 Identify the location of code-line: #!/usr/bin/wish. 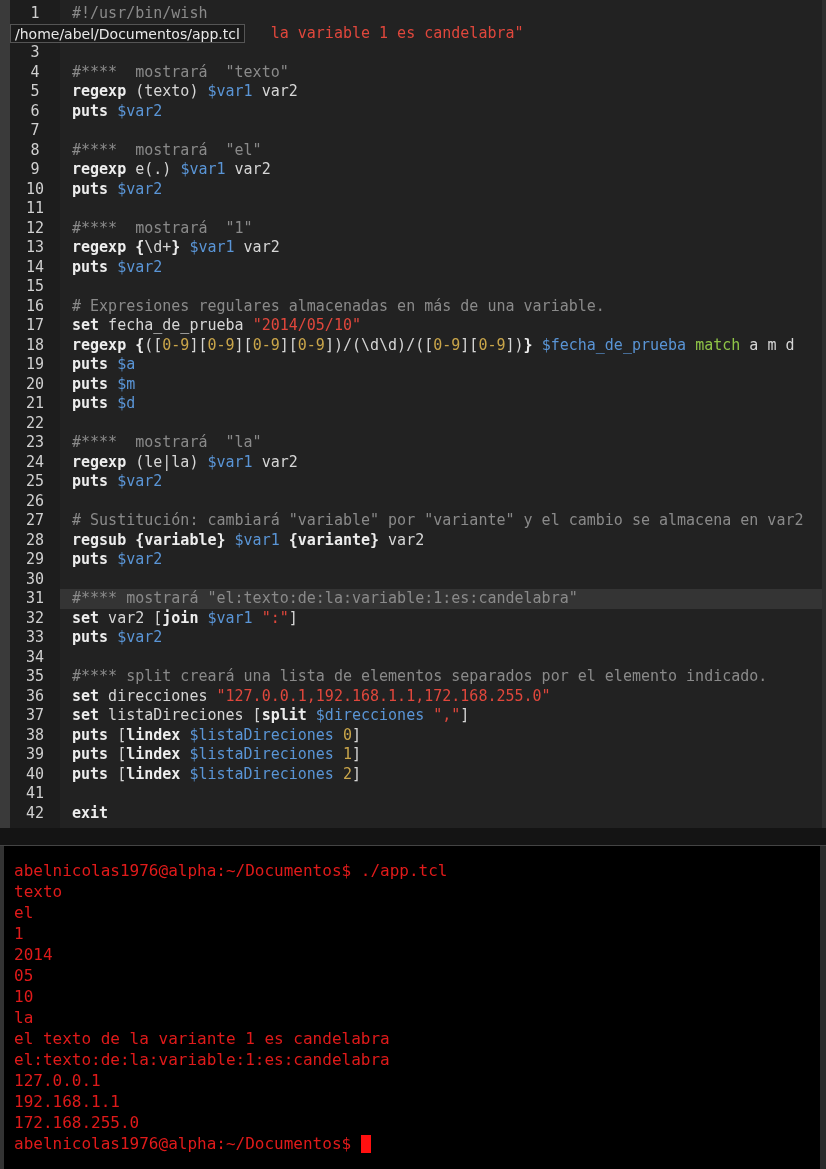
(140, 13).